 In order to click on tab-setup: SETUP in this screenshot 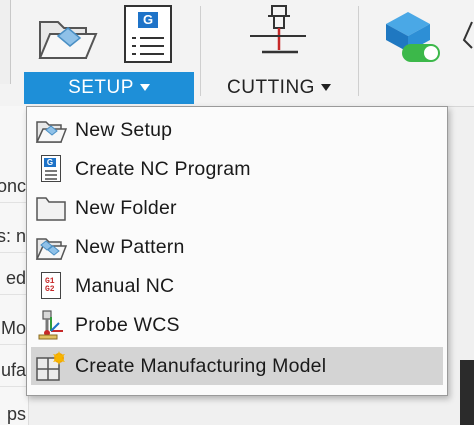, I will do `click(109, 88)`.